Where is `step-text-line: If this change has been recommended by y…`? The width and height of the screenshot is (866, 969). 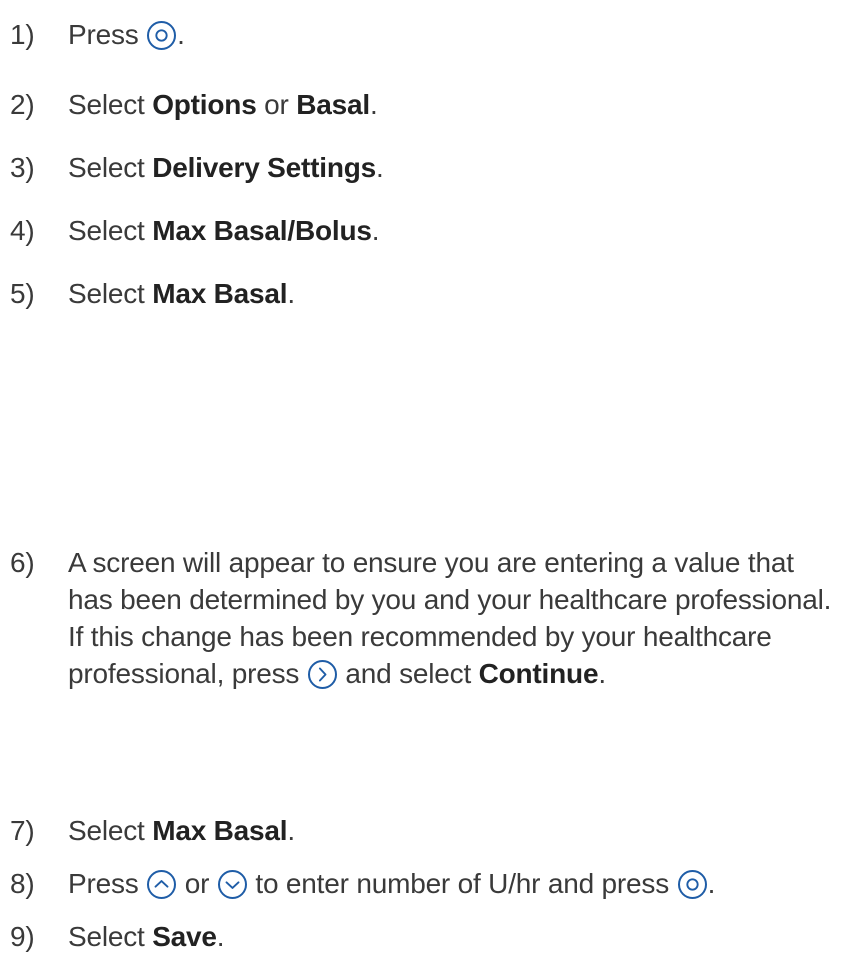 step-text-line: If this change has been recommended by y… is located at coordinates (420, 636).